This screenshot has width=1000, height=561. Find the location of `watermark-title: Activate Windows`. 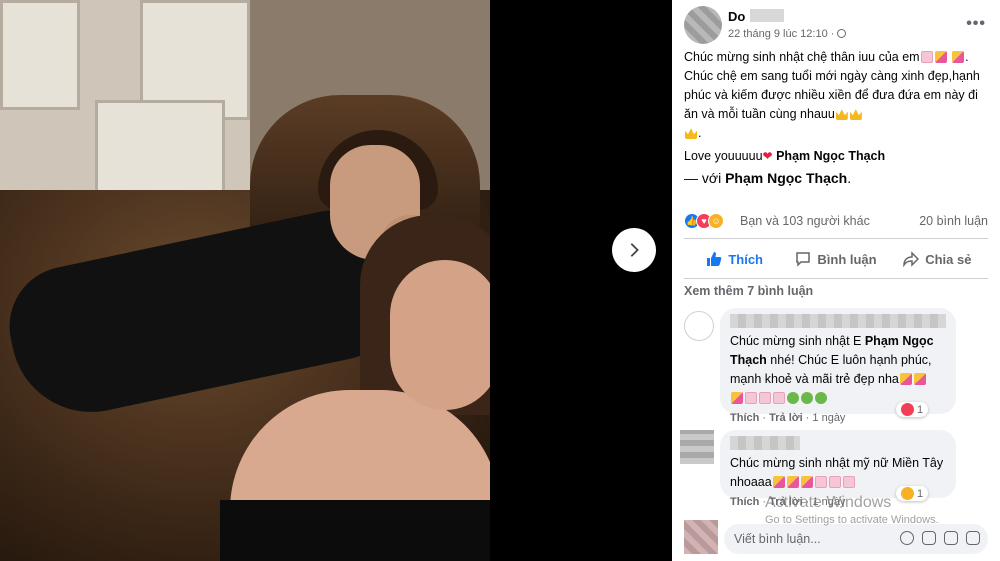

watermark-title: Activate Windows is located at coordinates (828, 502).